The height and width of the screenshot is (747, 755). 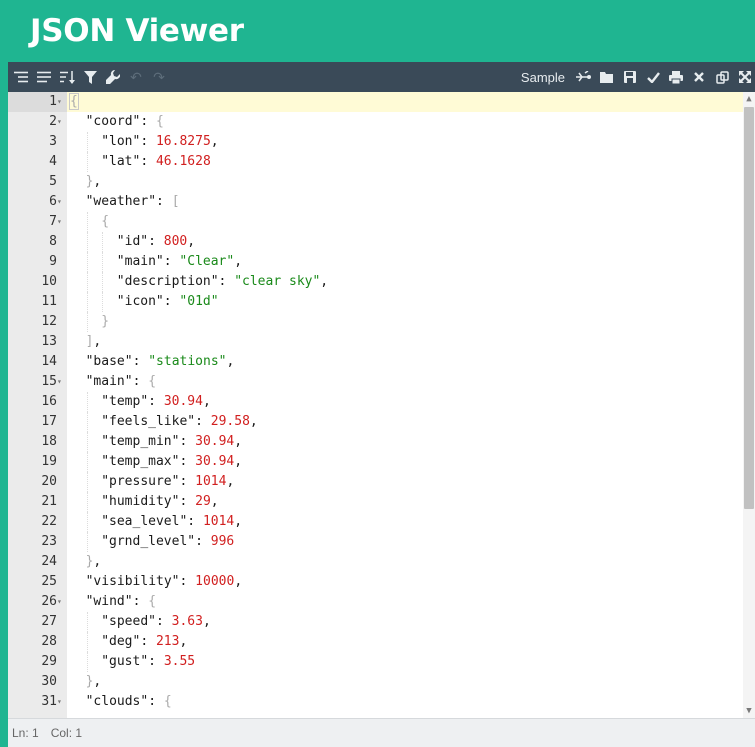 What do you see at coordinates (375, 502) in the screenshot?
I see `code-line: 21 "humidity": 29,` at bounding box center [375, 502].